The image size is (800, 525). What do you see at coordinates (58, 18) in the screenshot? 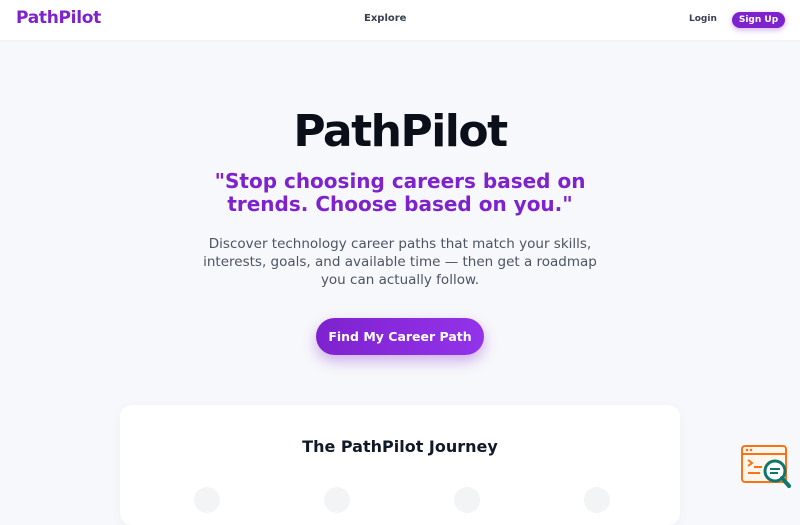
I see `brand-logo: PathPilot` at bounding box center [58, 18].